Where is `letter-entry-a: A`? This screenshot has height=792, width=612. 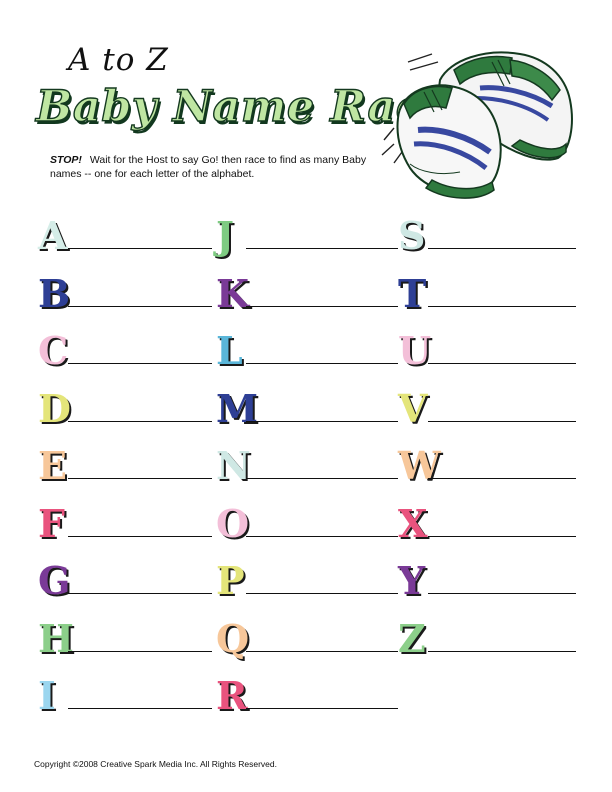
letter-entry-a: A is located at coordinates (125, 237).